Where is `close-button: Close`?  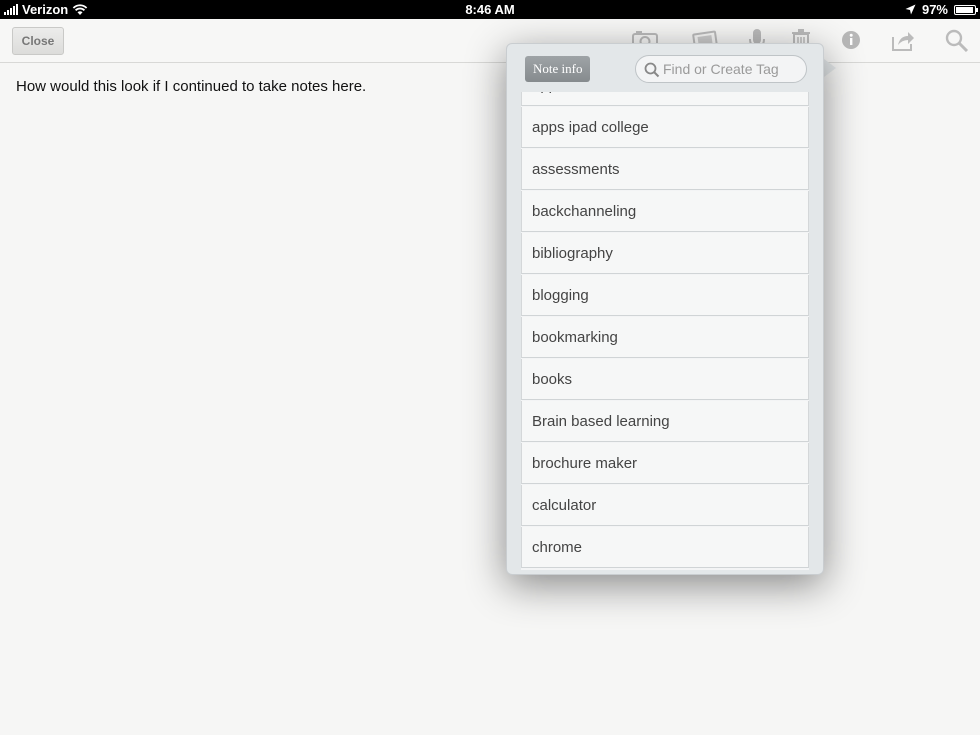
close-button: Close is located at coordinates (38, 41).